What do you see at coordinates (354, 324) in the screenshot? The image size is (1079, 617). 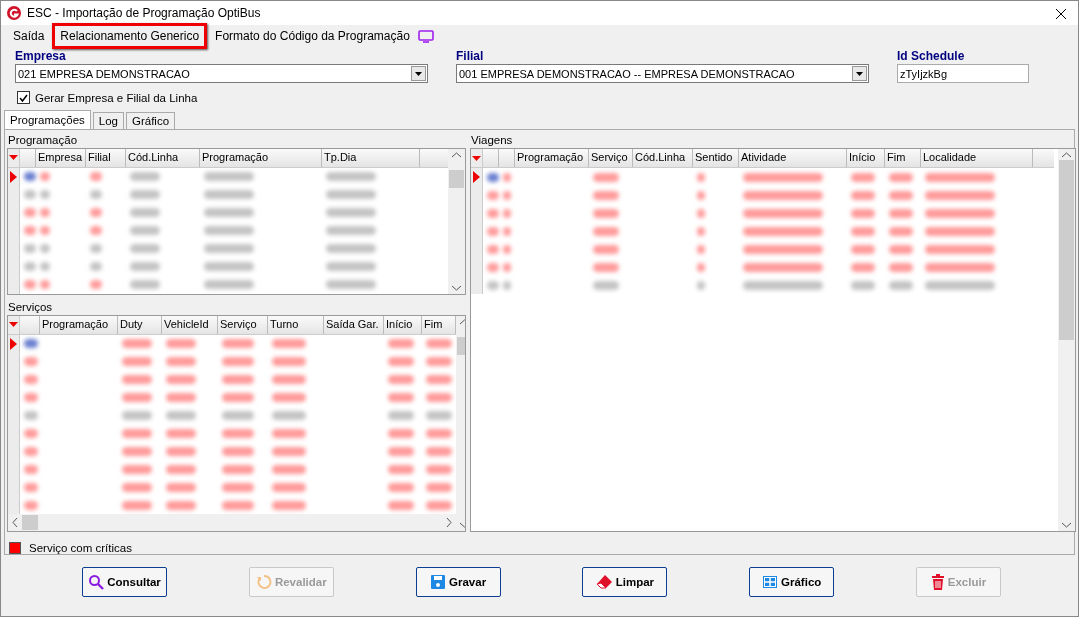 I see `column-header: Saída Gar.` at bounding box center [354, 324].